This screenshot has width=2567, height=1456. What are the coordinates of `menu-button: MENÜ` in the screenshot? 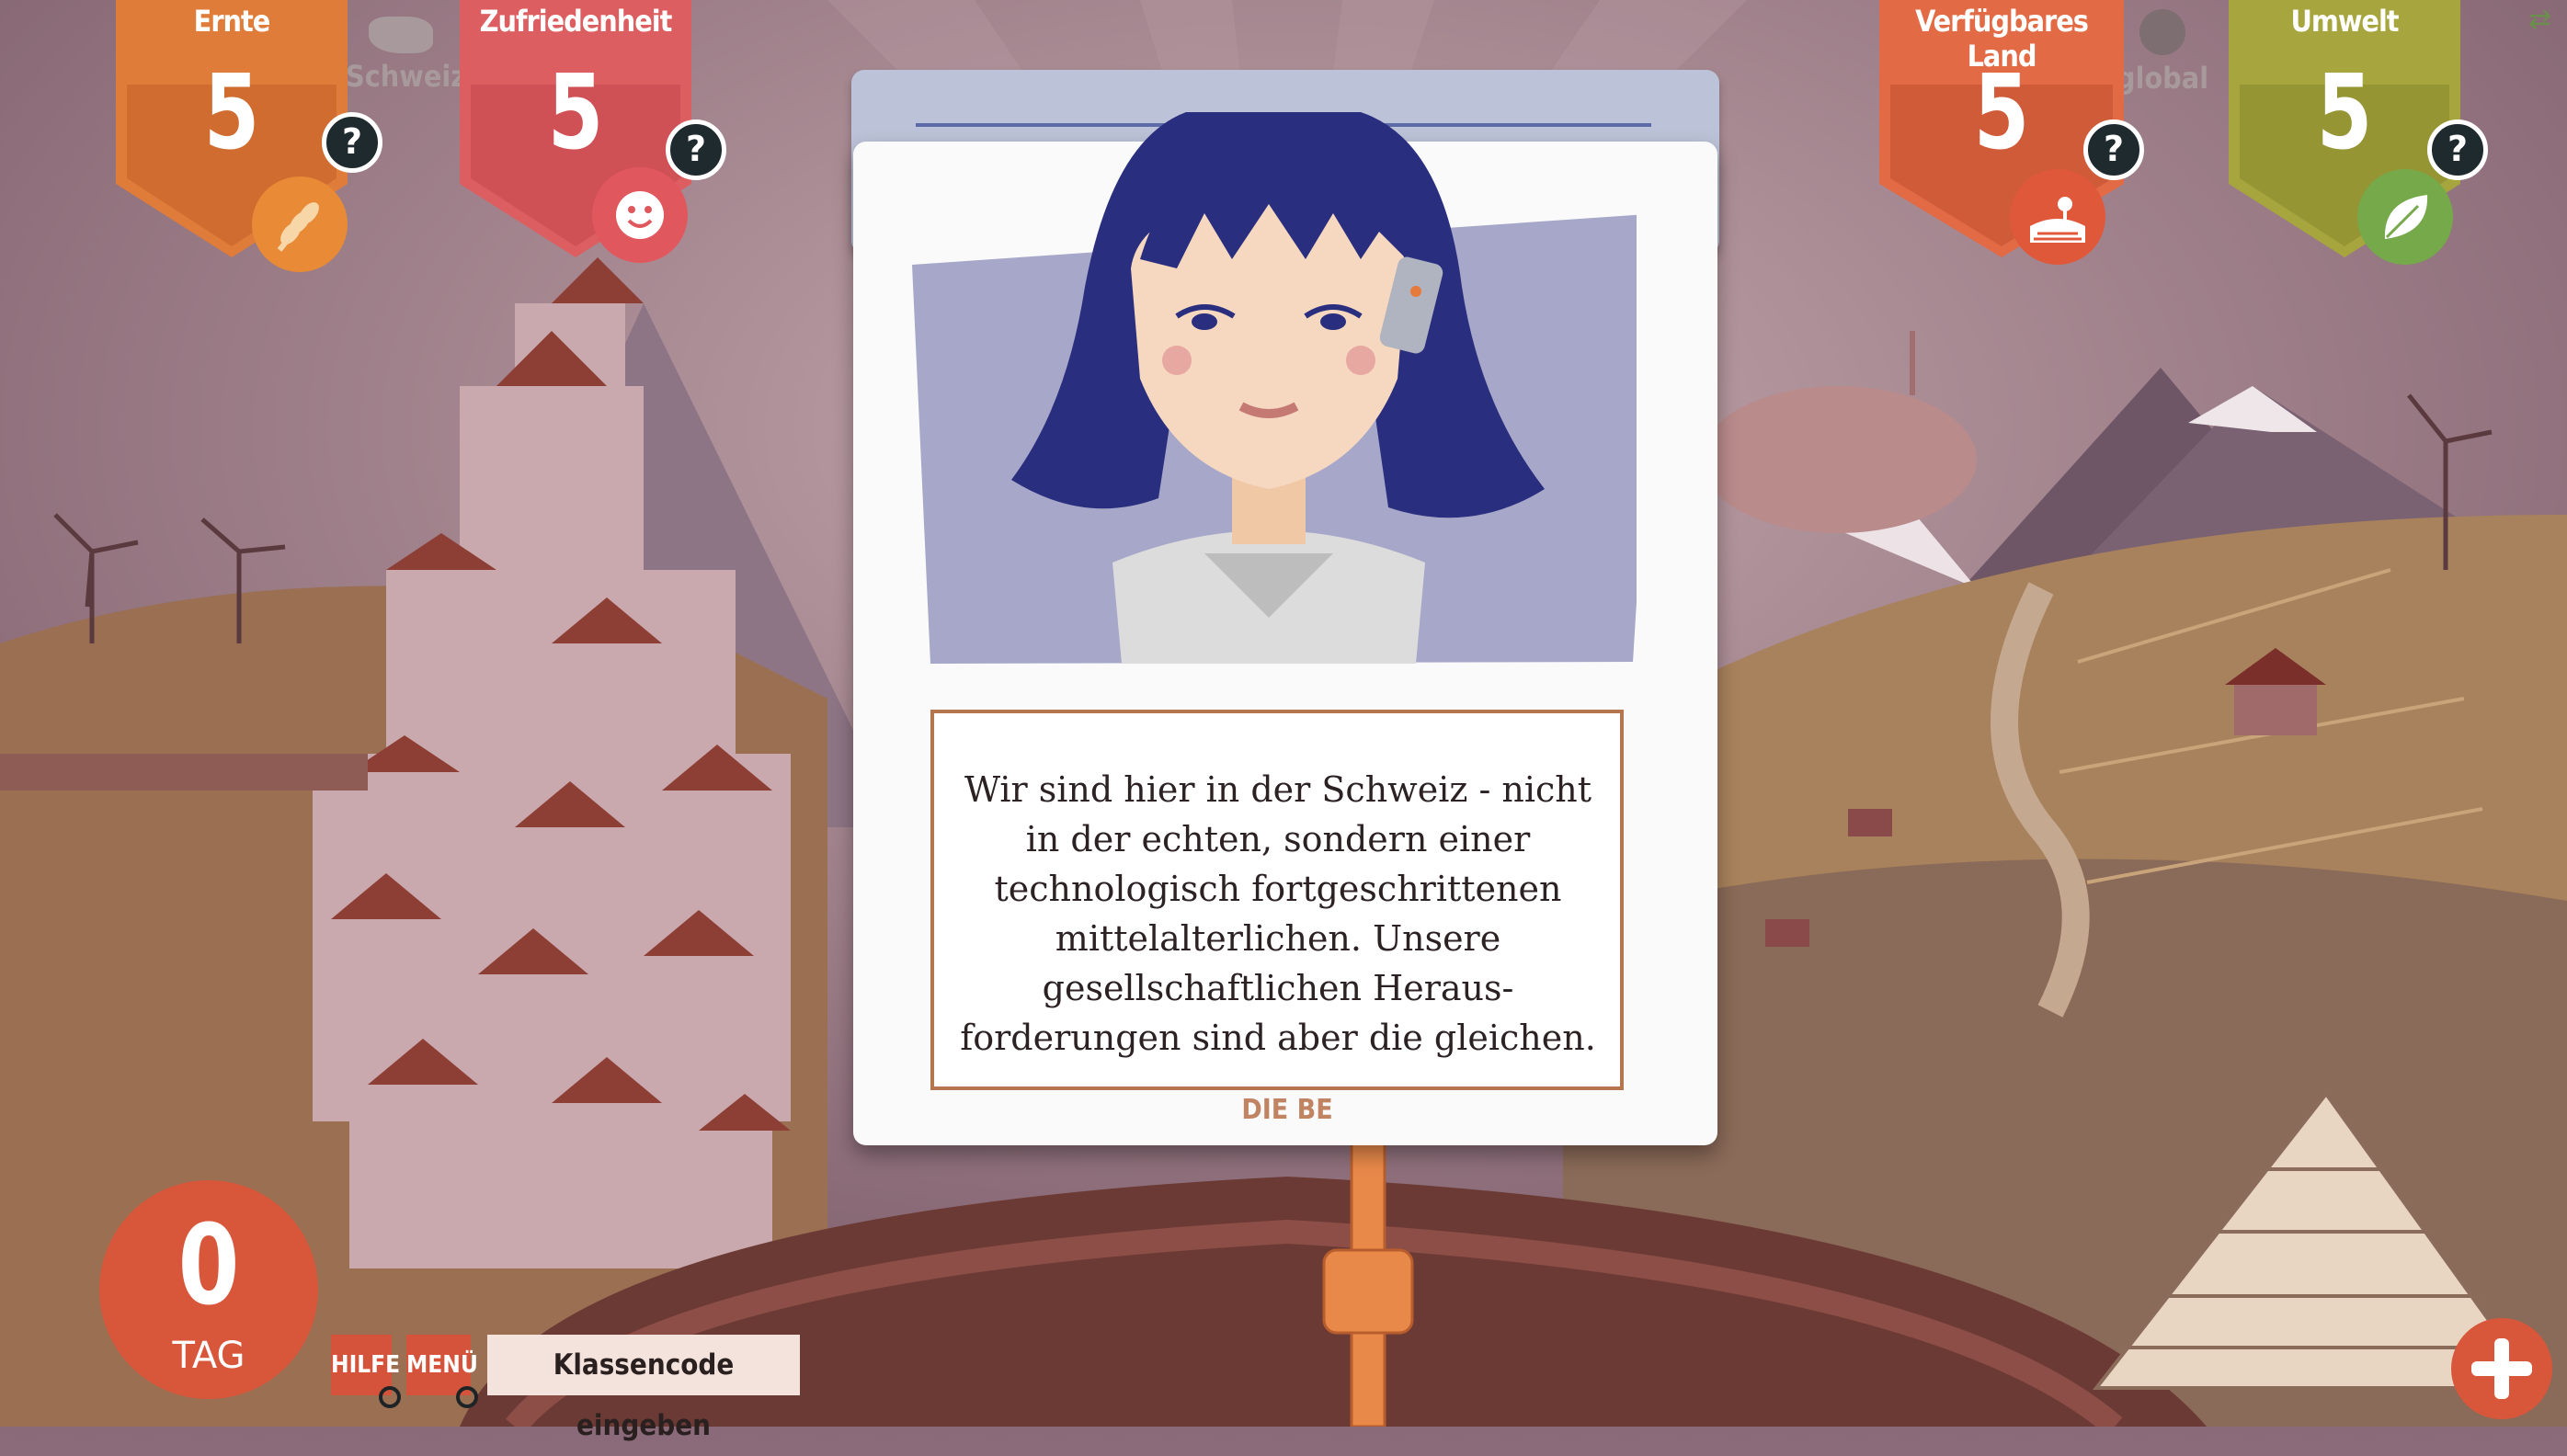 It's located at (442, 1365).